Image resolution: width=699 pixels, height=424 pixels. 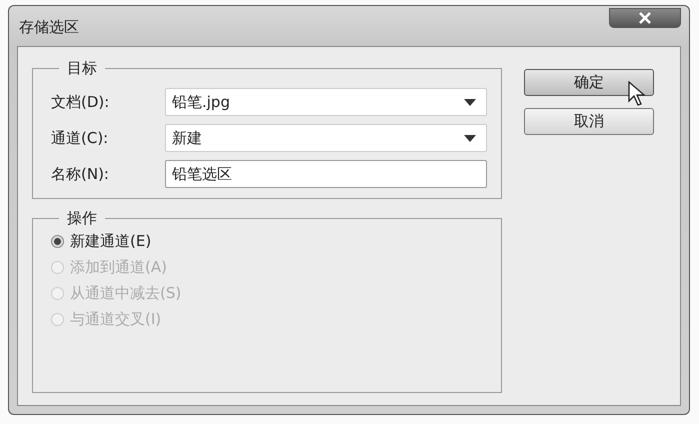 What do you see at coordinates (118, 267) in the screenshot?
I see `radio-label: 添加到通道(A)` at bounding box center [118, 267].